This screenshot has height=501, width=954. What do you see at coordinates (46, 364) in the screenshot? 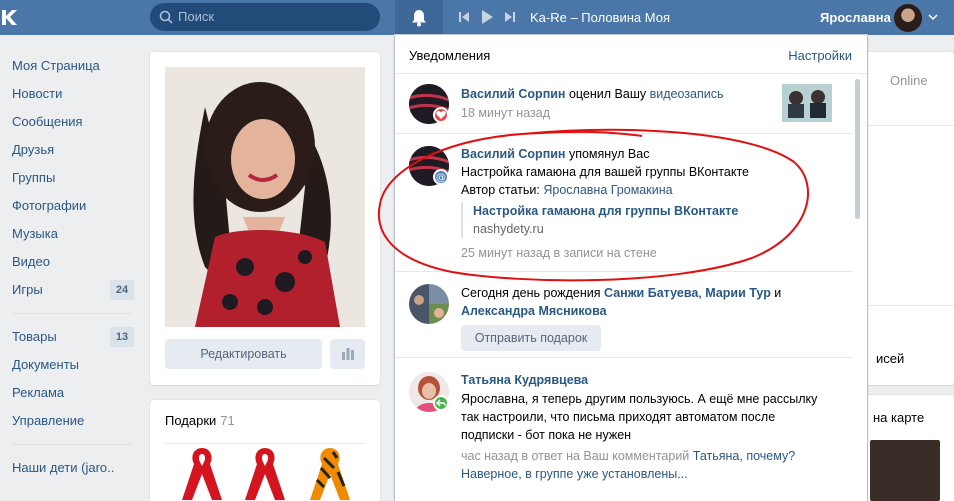
I see `nav-label: Документы` at bounding box center [46, 364].